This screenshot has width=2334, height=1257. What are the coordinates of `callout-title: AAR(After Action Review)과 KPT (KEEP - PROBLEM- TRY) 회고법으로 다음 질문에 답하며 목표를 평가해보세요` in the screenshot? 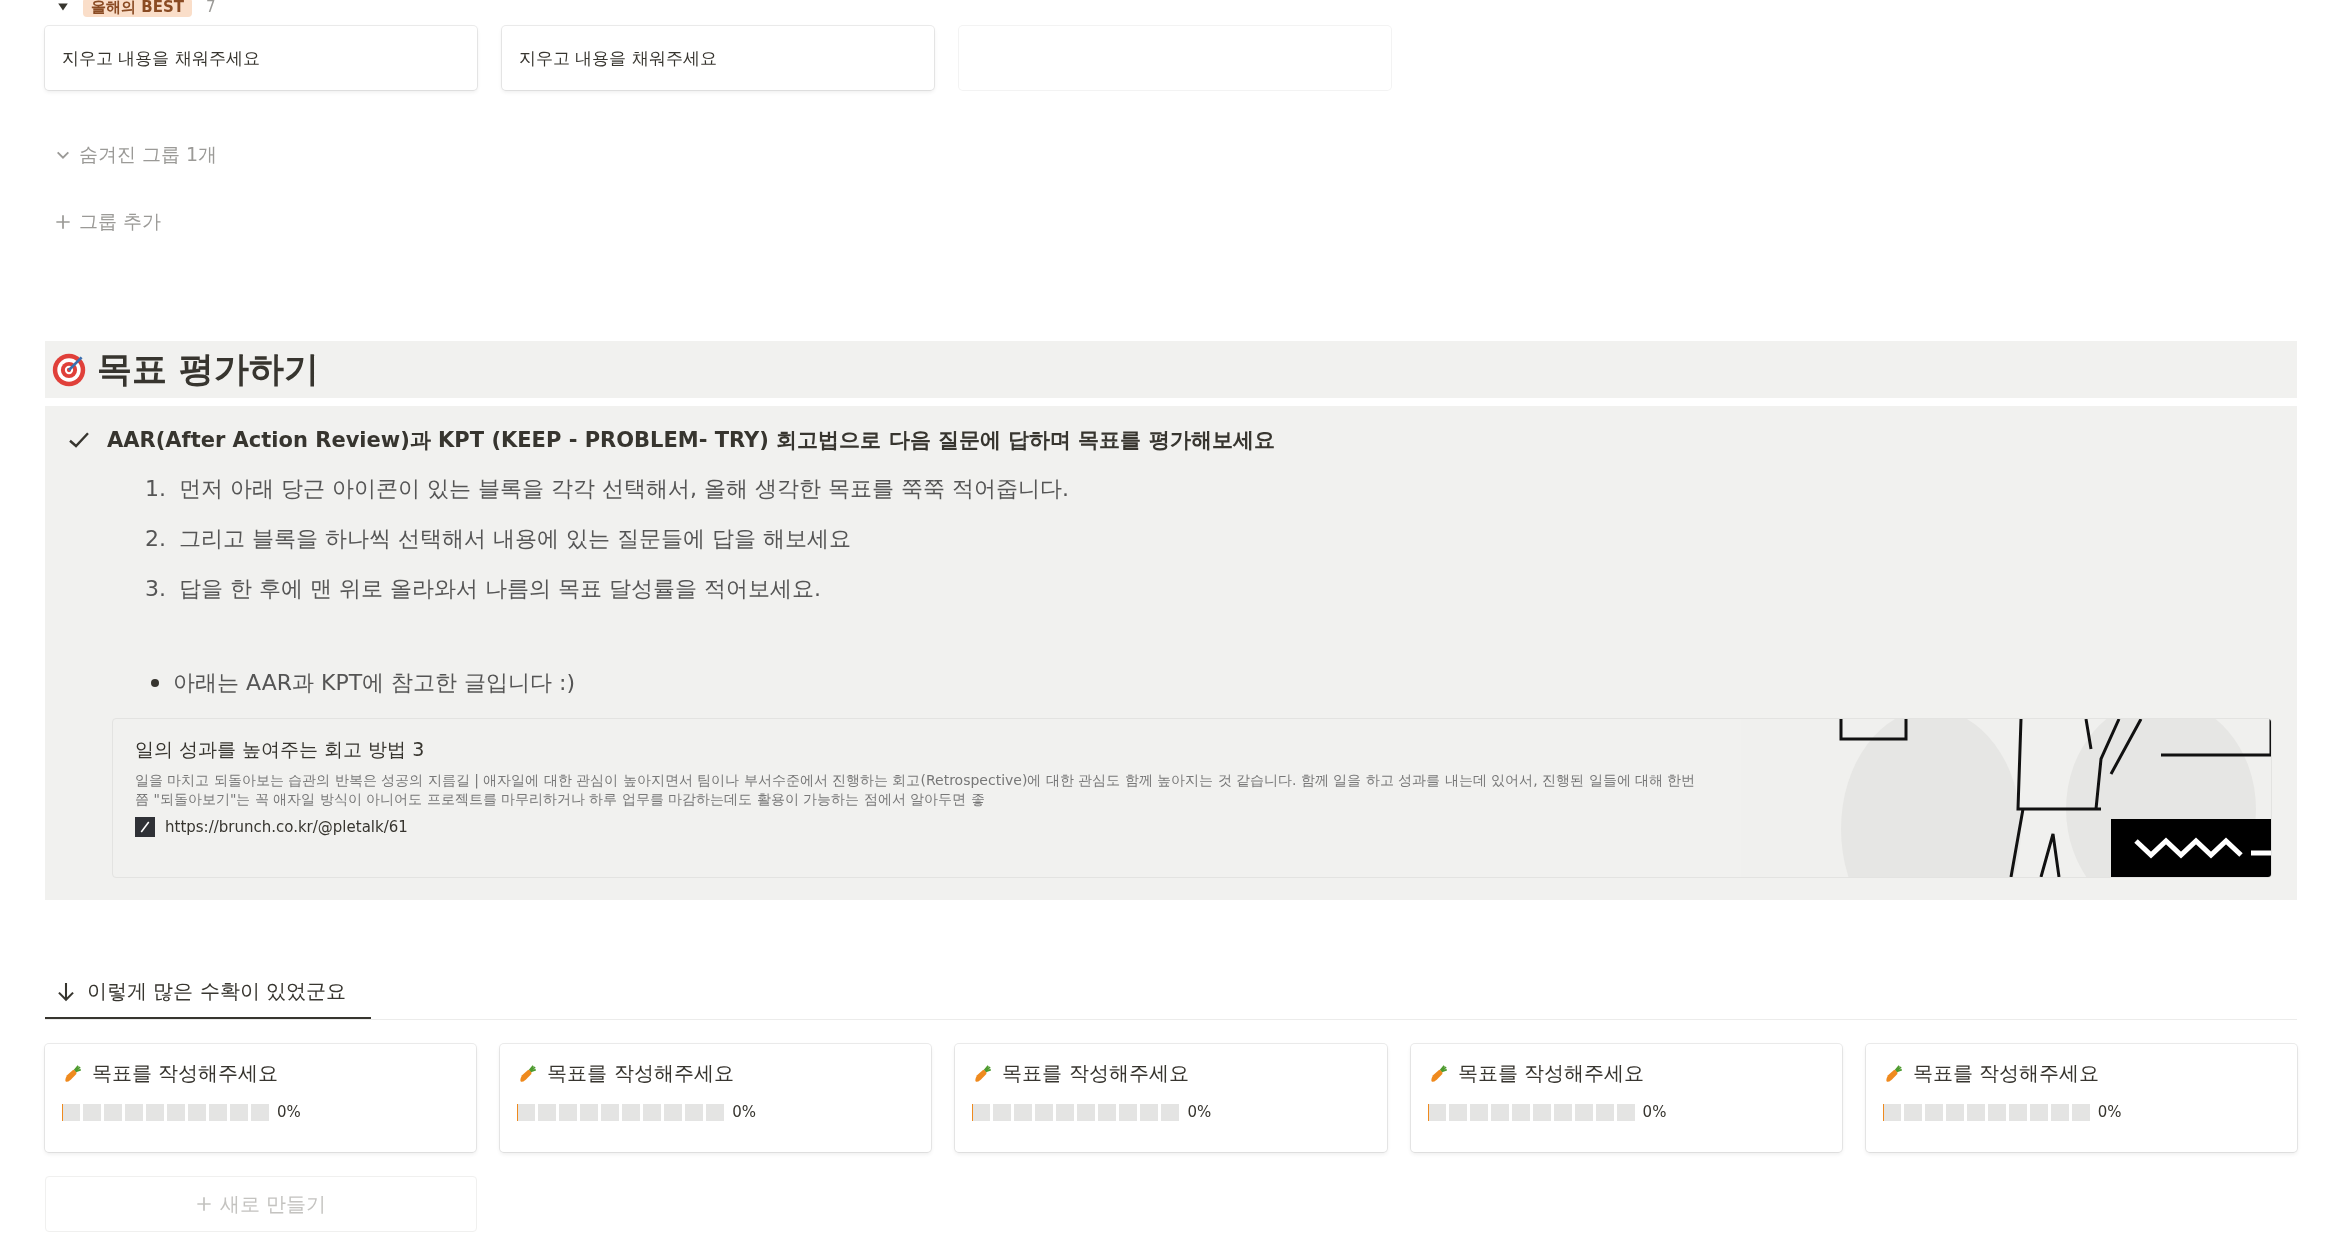 It's located at (691, 440).